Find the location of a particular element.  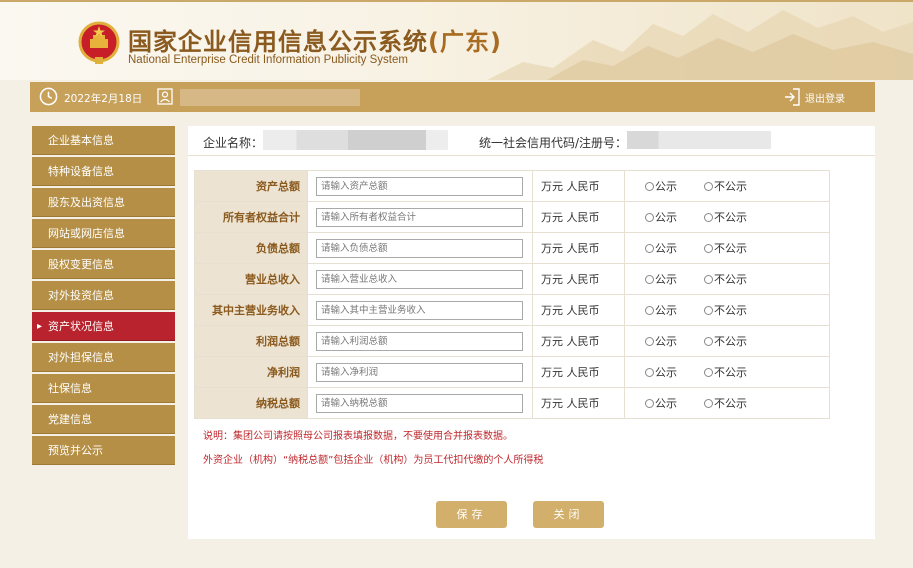

field-label: 资产总额 is located at coordinates (251, 186).